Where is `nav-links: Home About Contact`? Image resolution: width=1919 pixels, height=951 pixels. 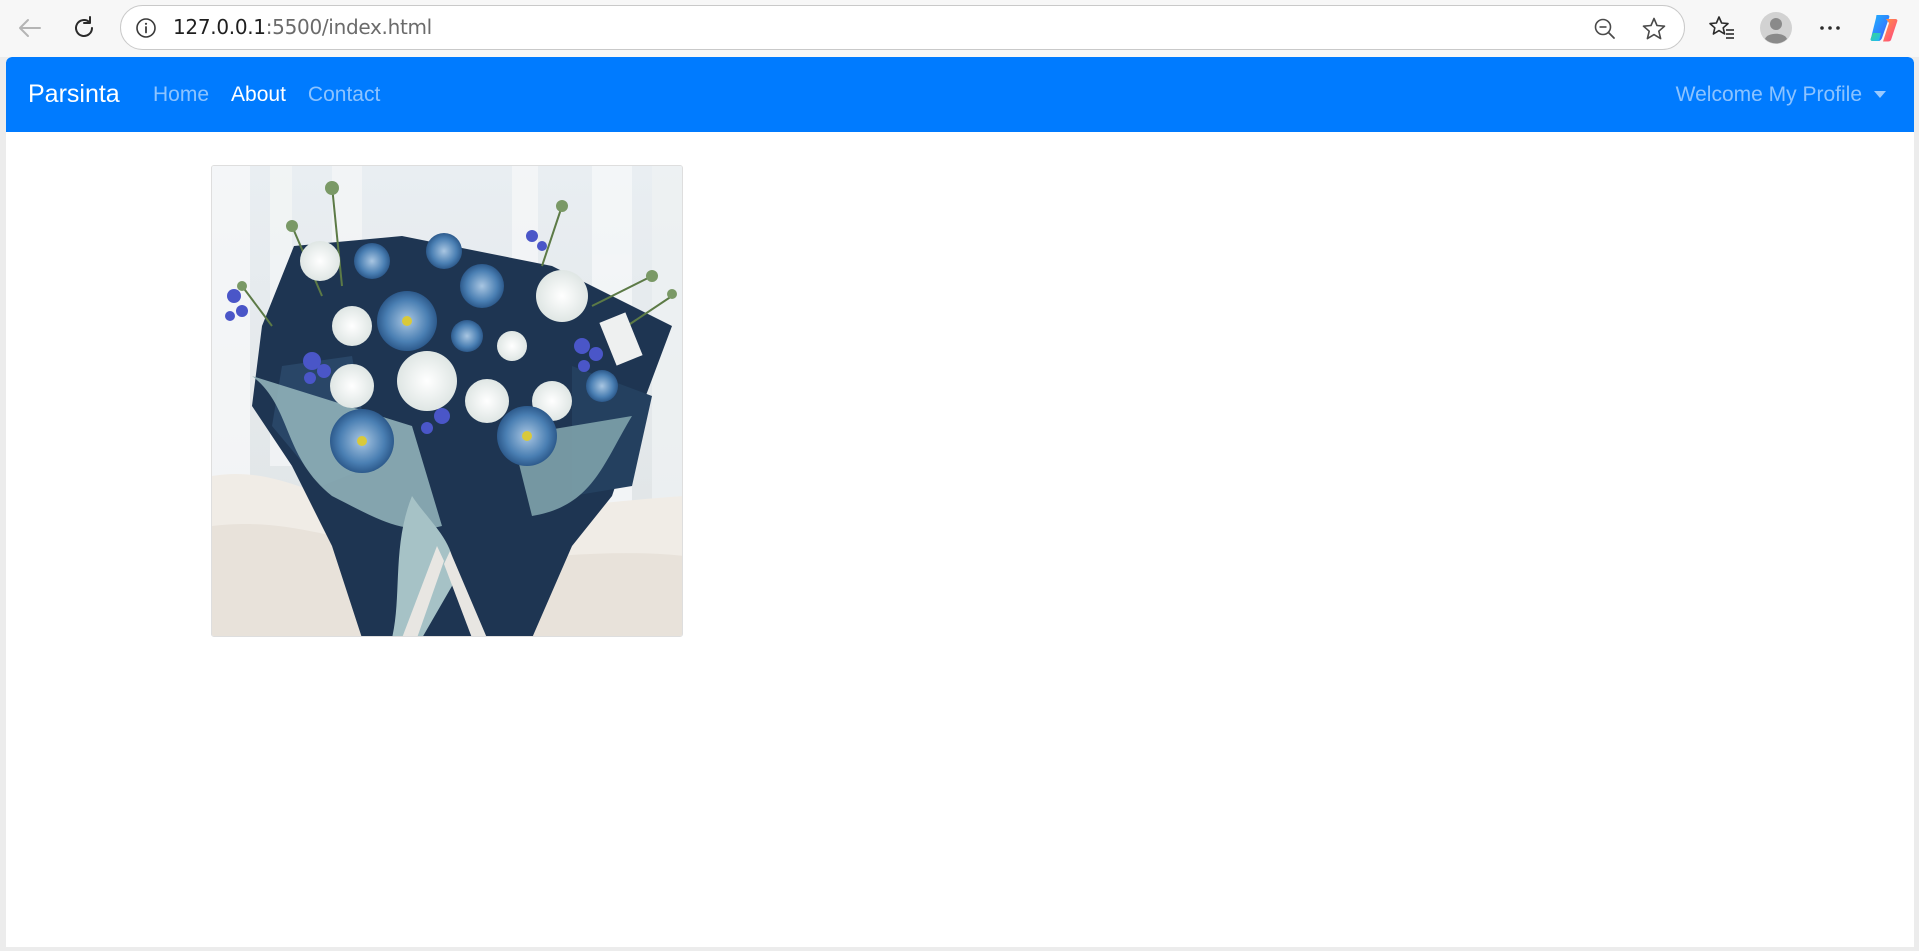
nav-links: Home About Contact is located at coordinates (277, 94).